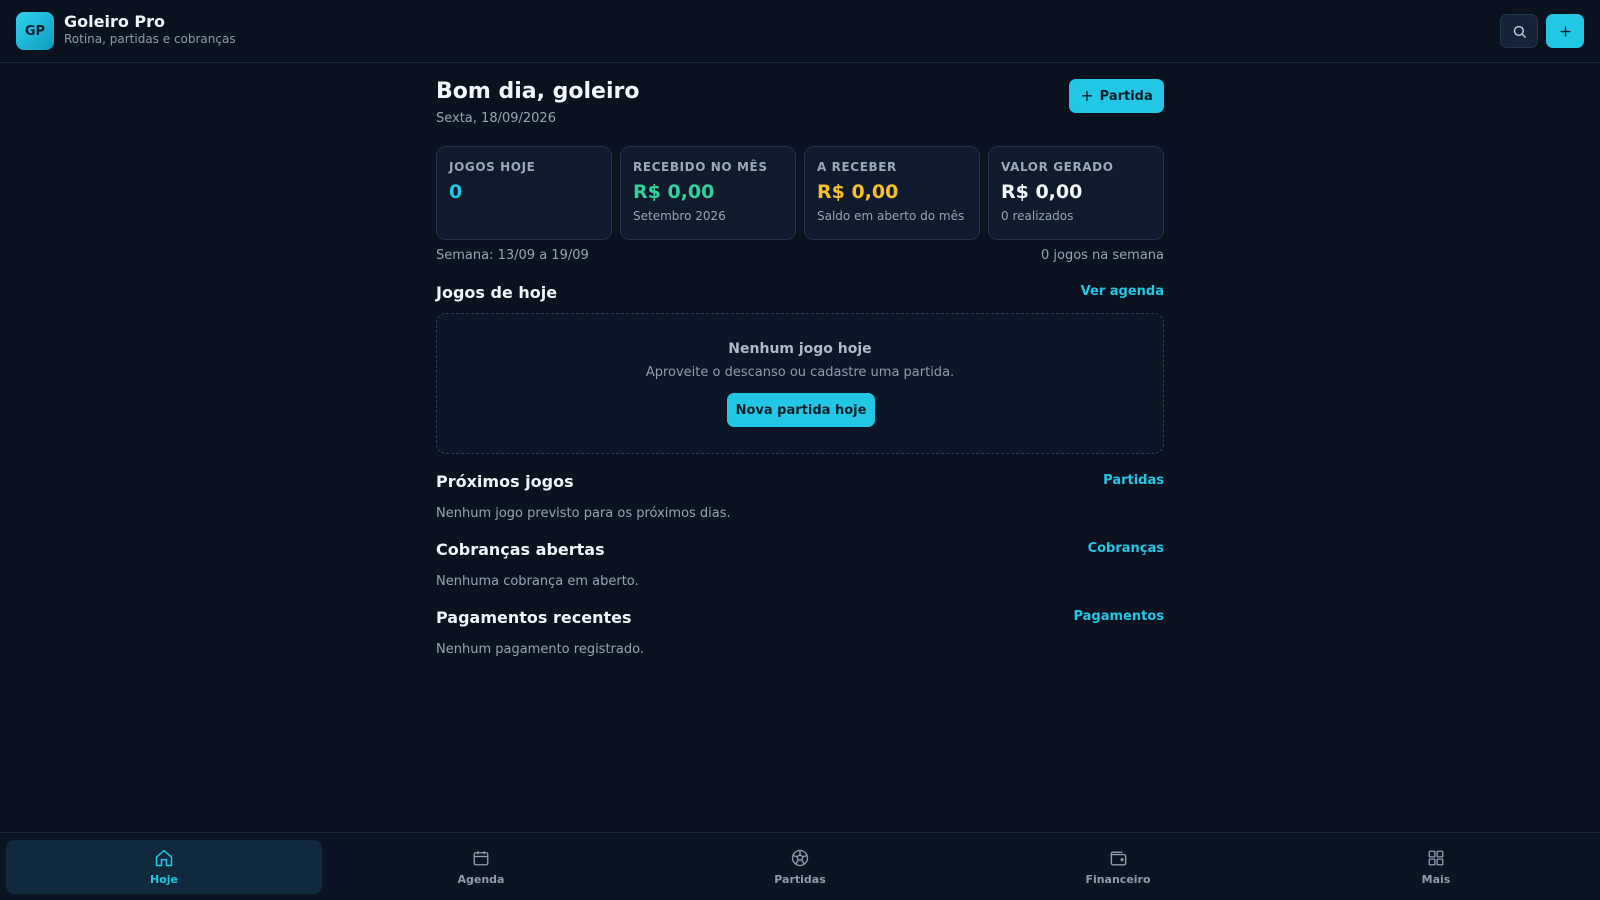 The height and width of the screenshot is (900, 1600). I want to click on nav-label: Financeiro, so click(1118, 879).